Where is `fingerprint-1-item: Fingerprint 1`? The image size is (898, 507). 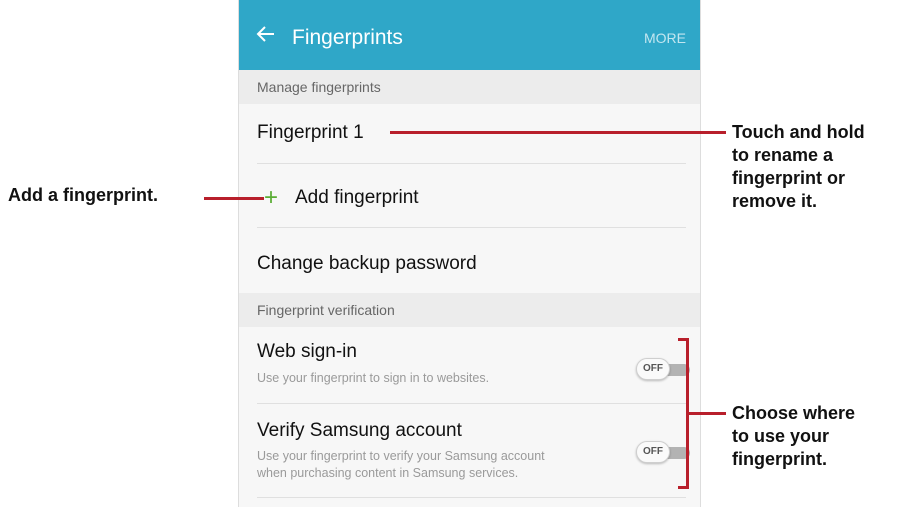 fingerprint-1-item: Fingerprint 1 is located at coordinates (469, 134).